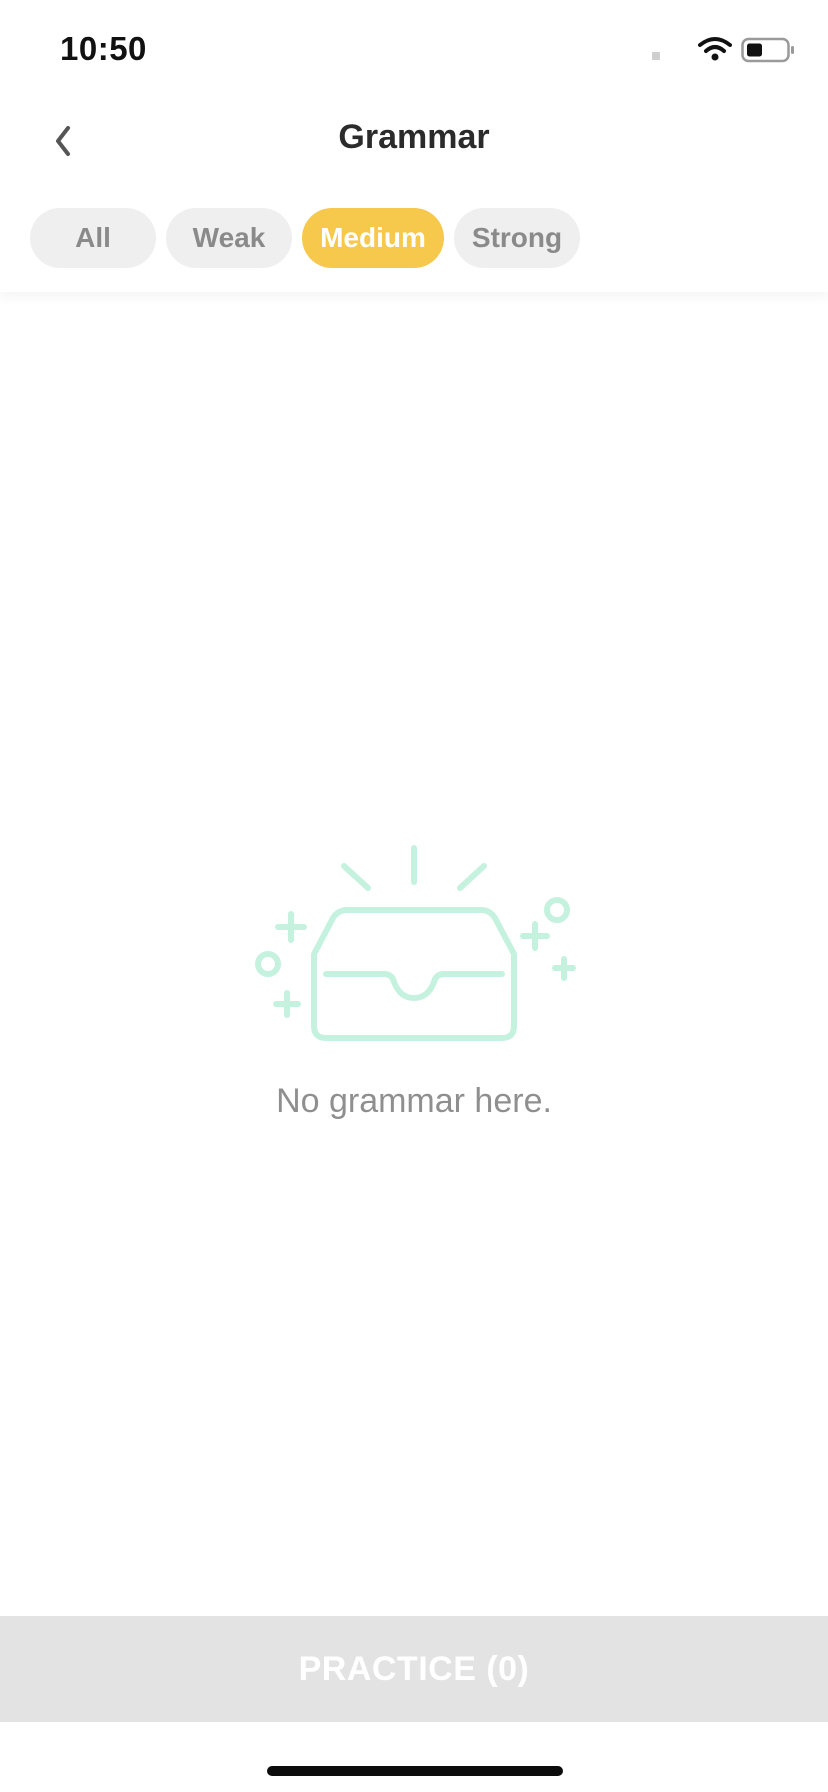 The image size is (828, 1792). Describe the element at coordinates (103, 48) in the screenshot. I see `status-time: 10:50` at that location.